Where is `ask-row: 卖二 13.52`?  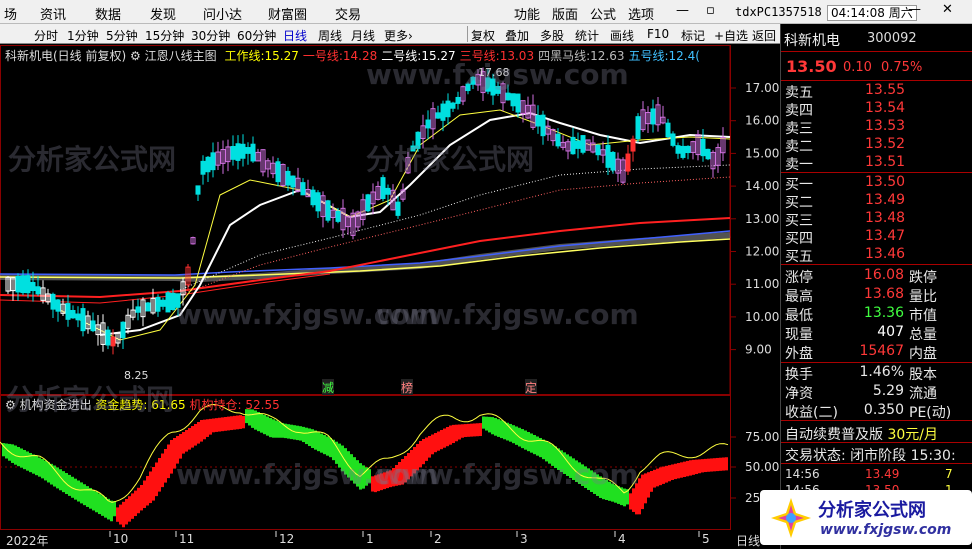
ask-row: 卖二 13.52 is located at coordinates (877, 145).